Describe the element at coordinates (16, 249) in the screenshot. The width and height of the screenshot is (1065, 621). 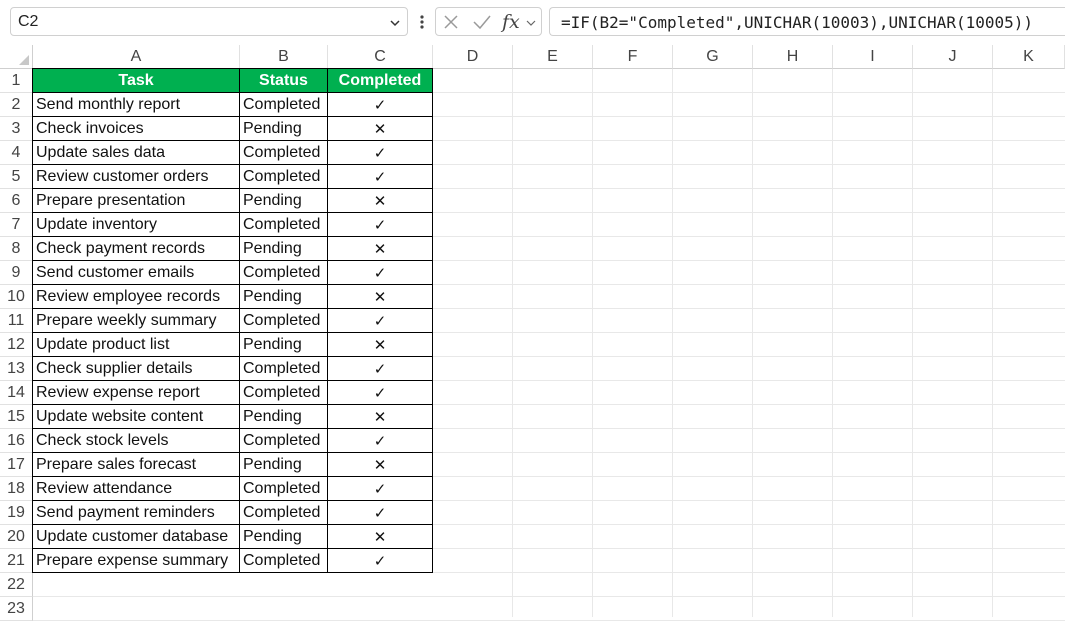
I see `row-header-8: 8` at that location.